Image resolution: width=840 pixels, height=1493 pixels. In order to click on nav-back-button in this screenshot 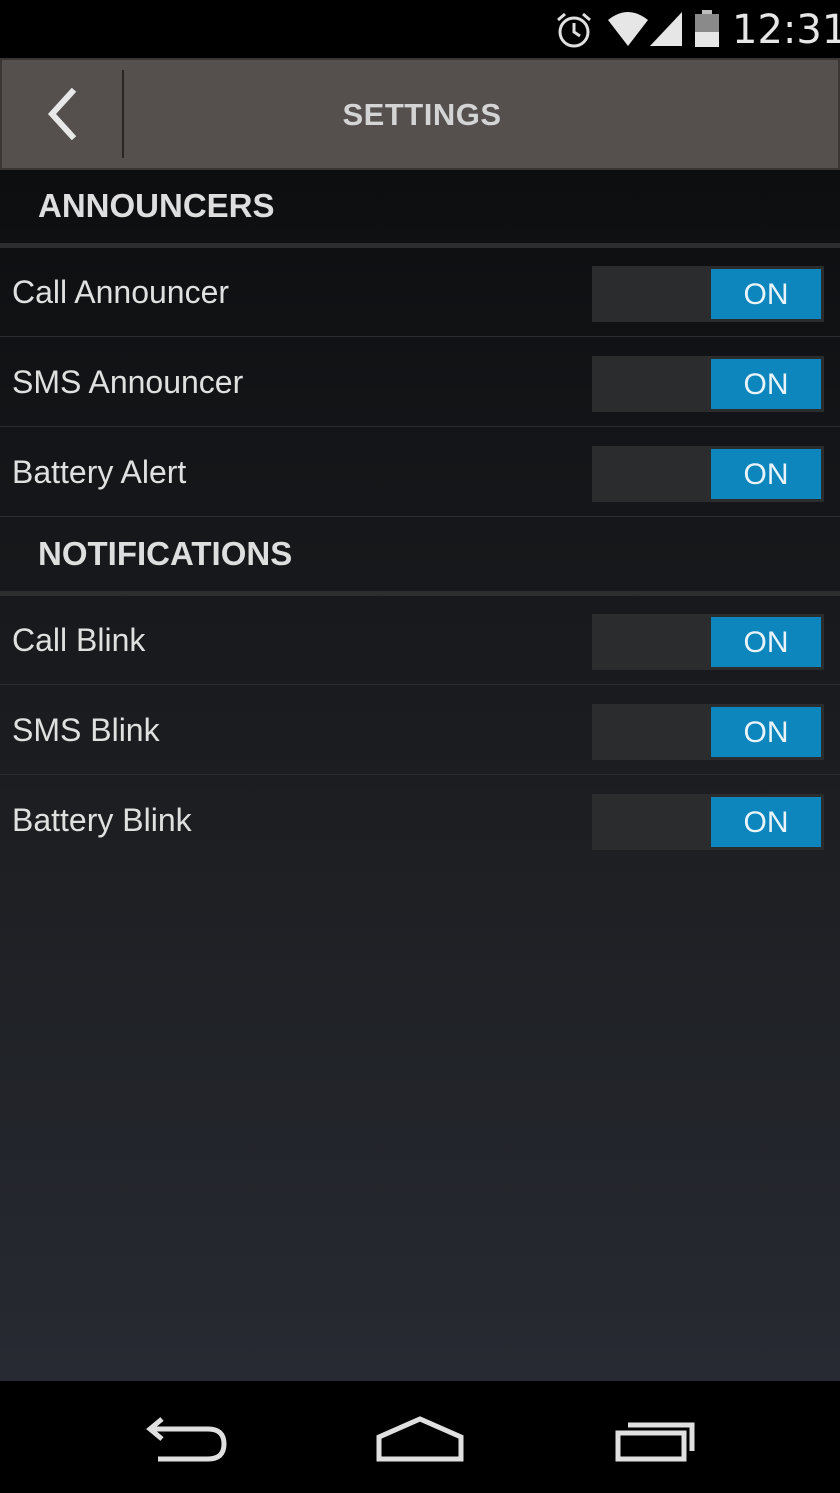, I will do `click(187, 1437)`.